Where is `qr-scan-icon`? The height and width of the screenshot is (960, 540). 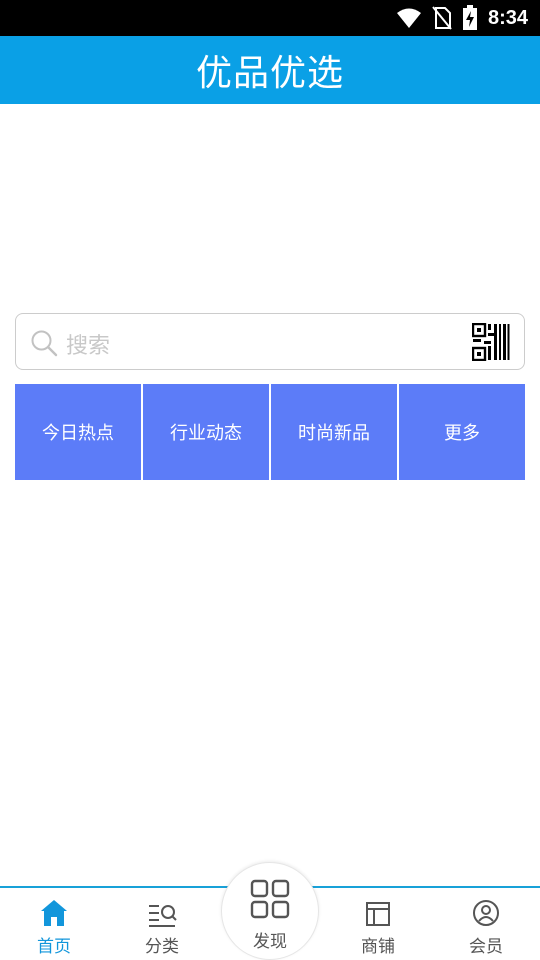 qr-scan-icon is located at coordinates (491, 342).